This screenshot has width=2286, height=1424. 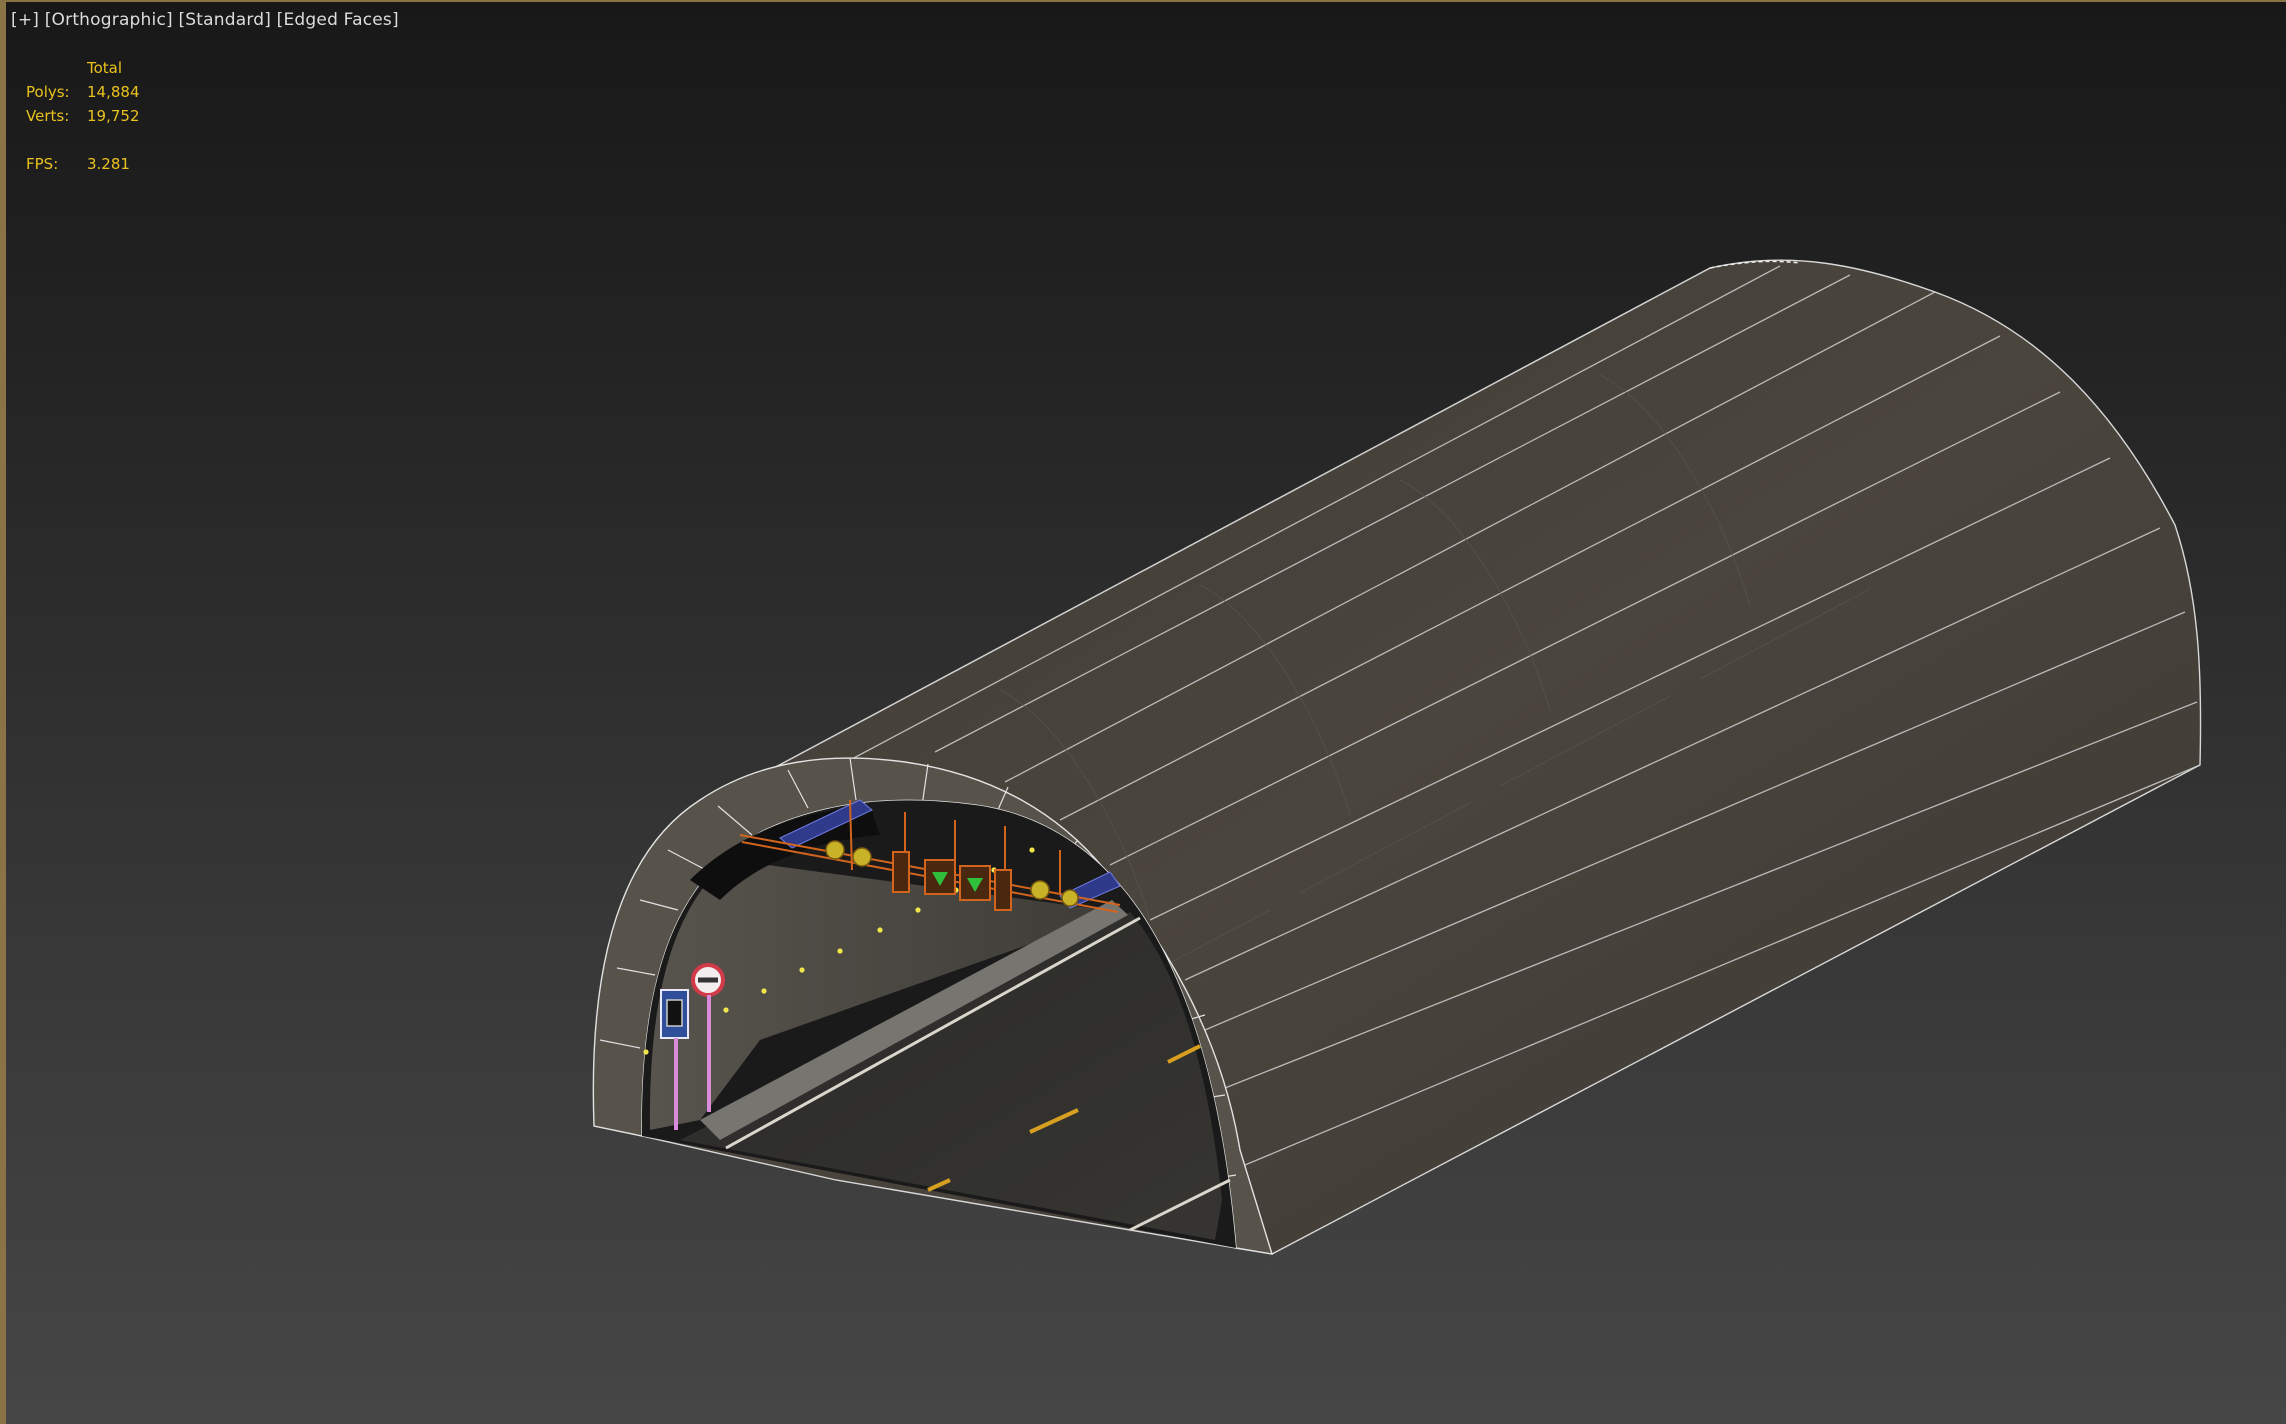 I want to click on edge-mode-label: [Edged Faces], so click(x=338, y=20).